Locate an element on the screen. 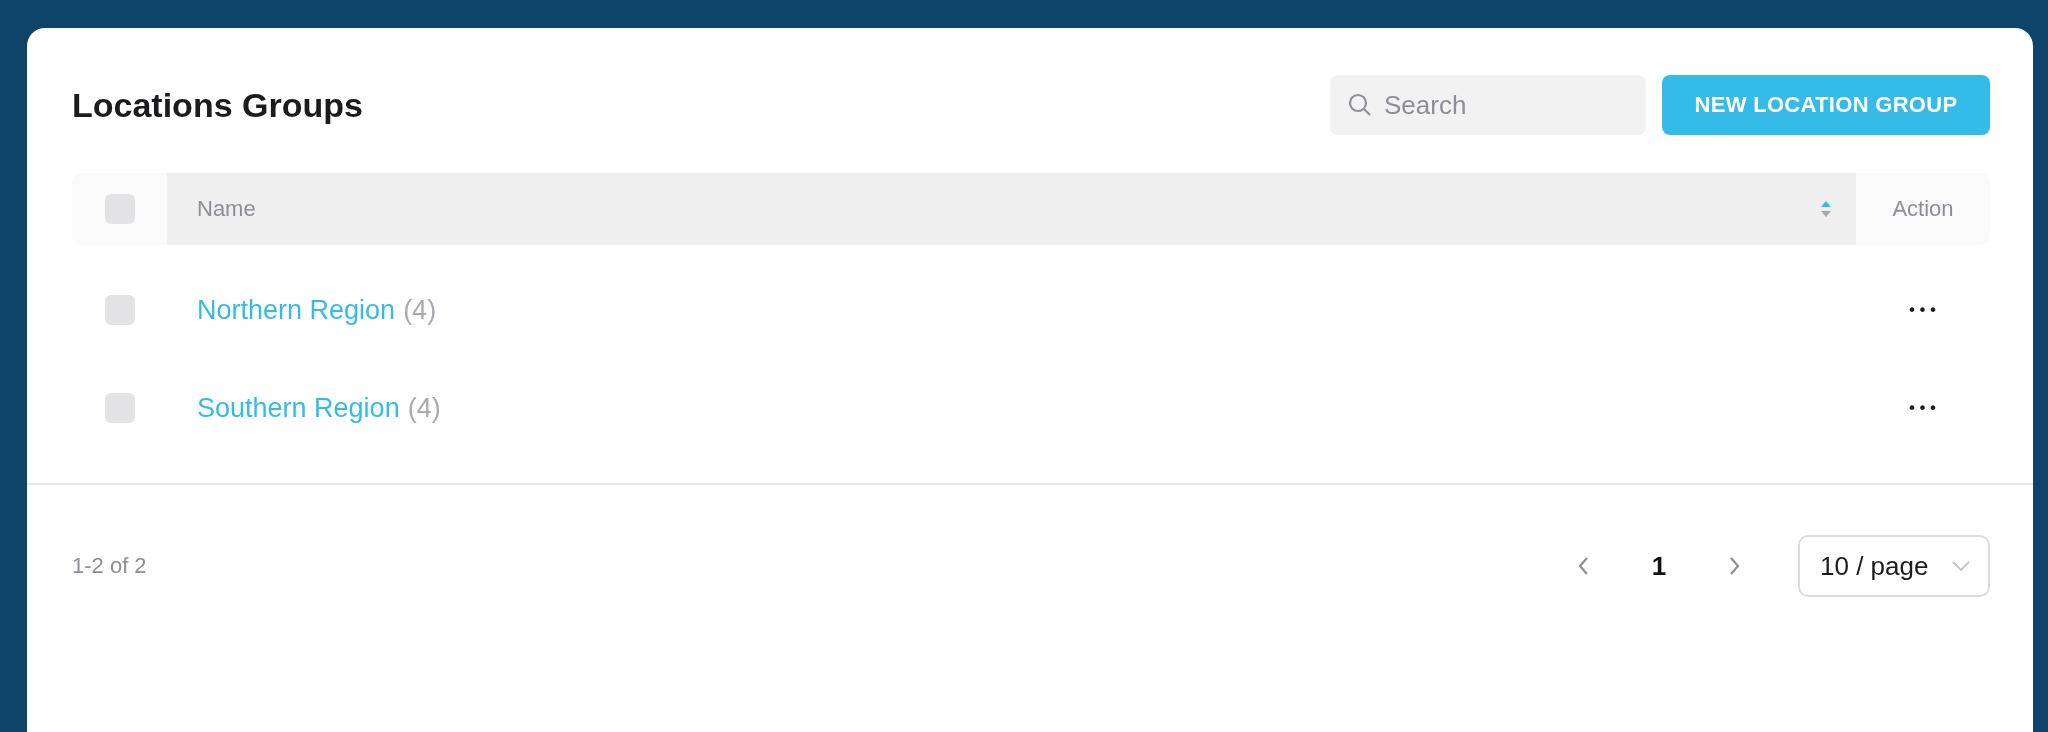 The width and height of the screenshot is (2048, 732). search-icon is located at coordinates (1360, 105).